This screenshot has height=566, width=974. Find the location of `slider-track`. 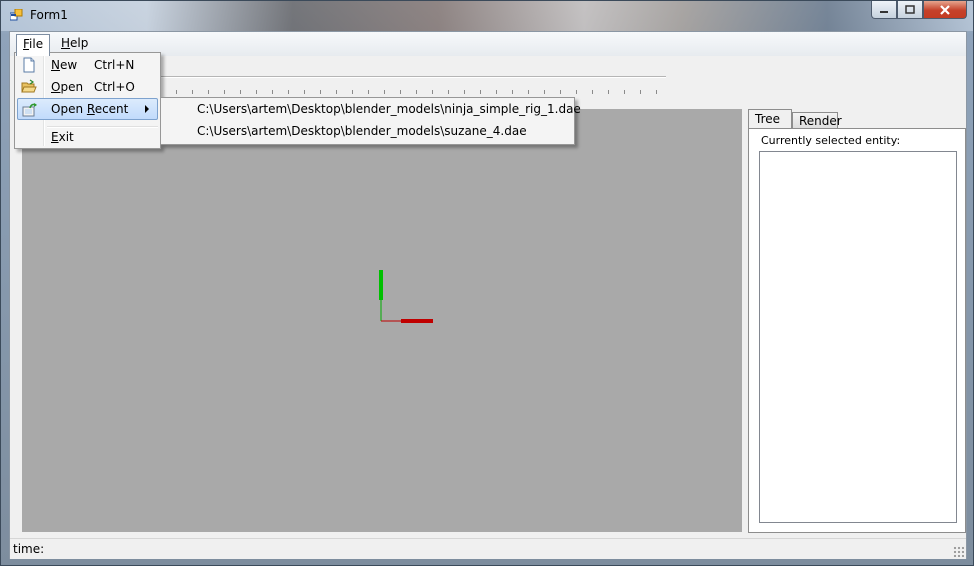

slider-track is located at coordinates (413, 76).